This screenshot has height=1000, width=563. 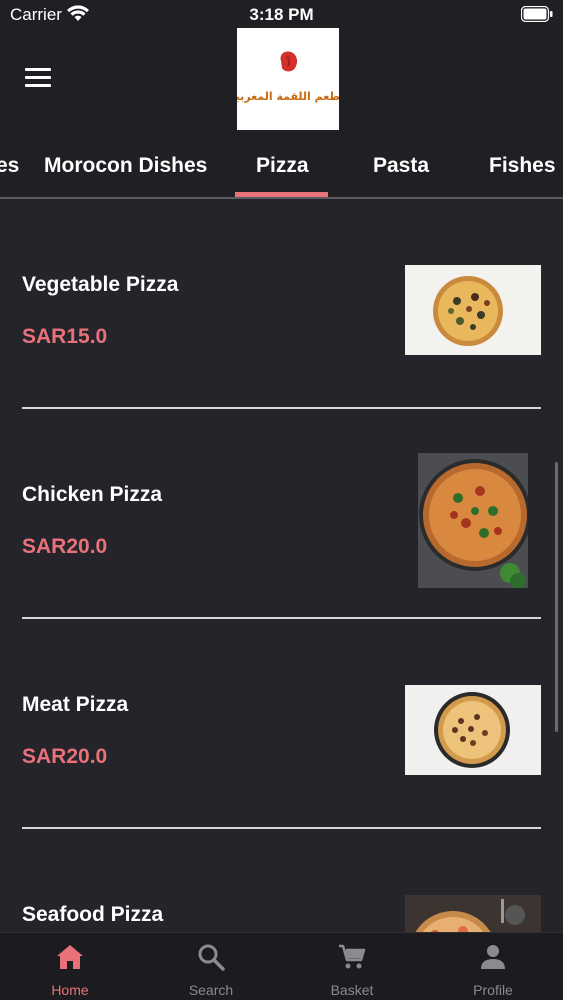 I want to click on item-price: SAR15.0, so click(x=65, y=336).